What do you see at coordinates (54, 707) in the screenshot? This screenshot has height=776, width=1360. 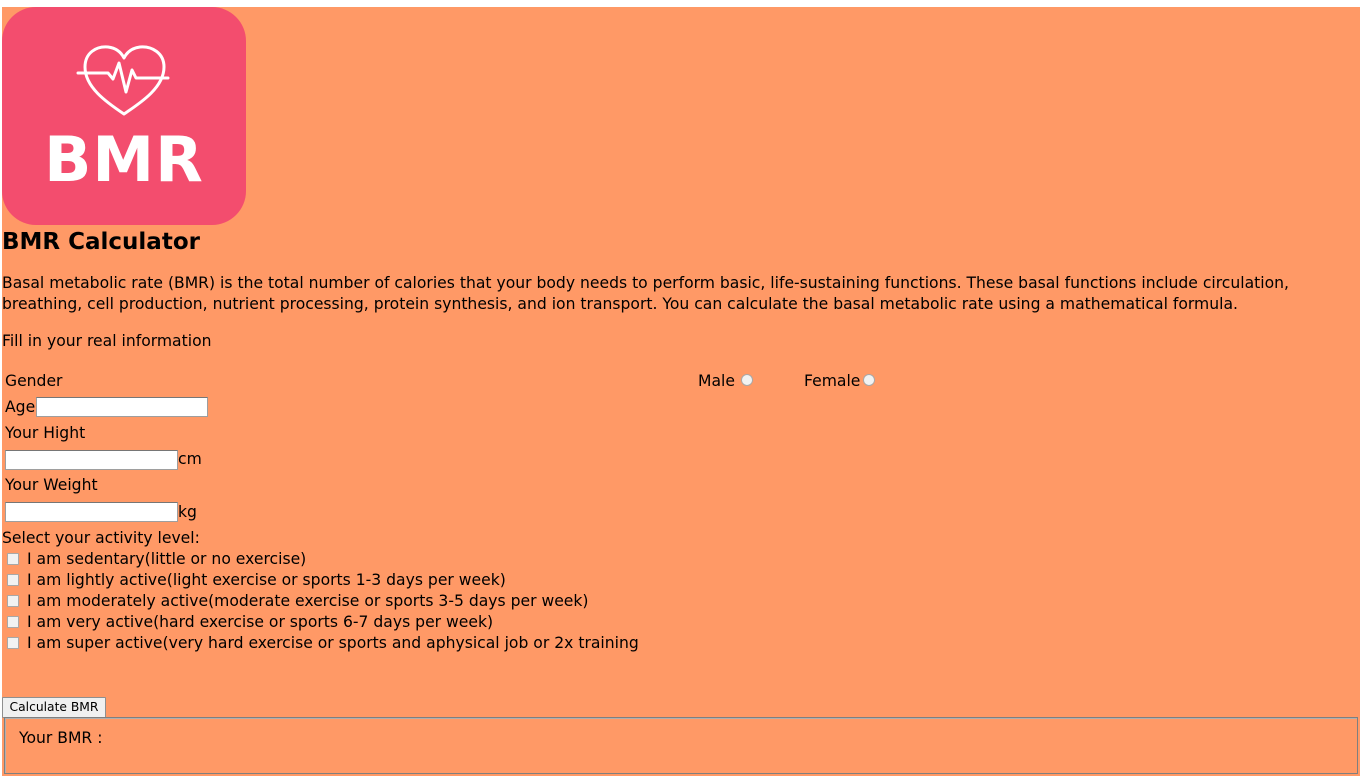 I see `calculate-bmr-button: Calculate BMR` at bounding box center [54, 707].